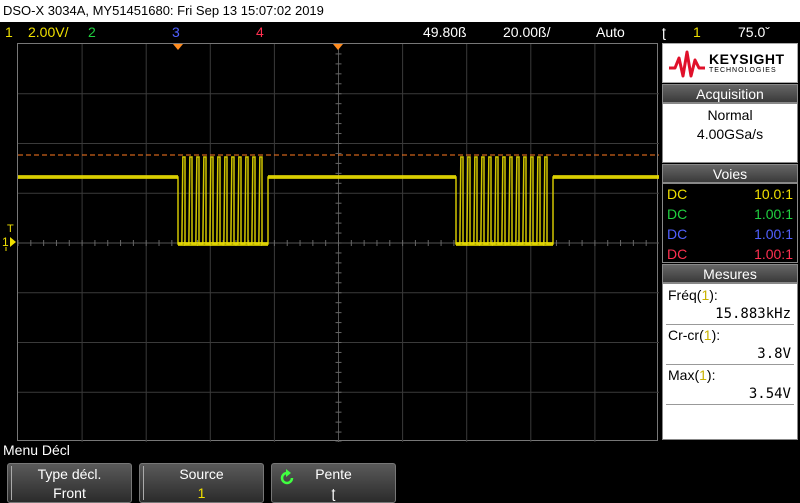 This screenshot has width=800, height=503. What do you see at coordinates (730, 194) in the screenshot?
I see `channel-row-1: DC 10.0:1` at bounding box center [730, 194].